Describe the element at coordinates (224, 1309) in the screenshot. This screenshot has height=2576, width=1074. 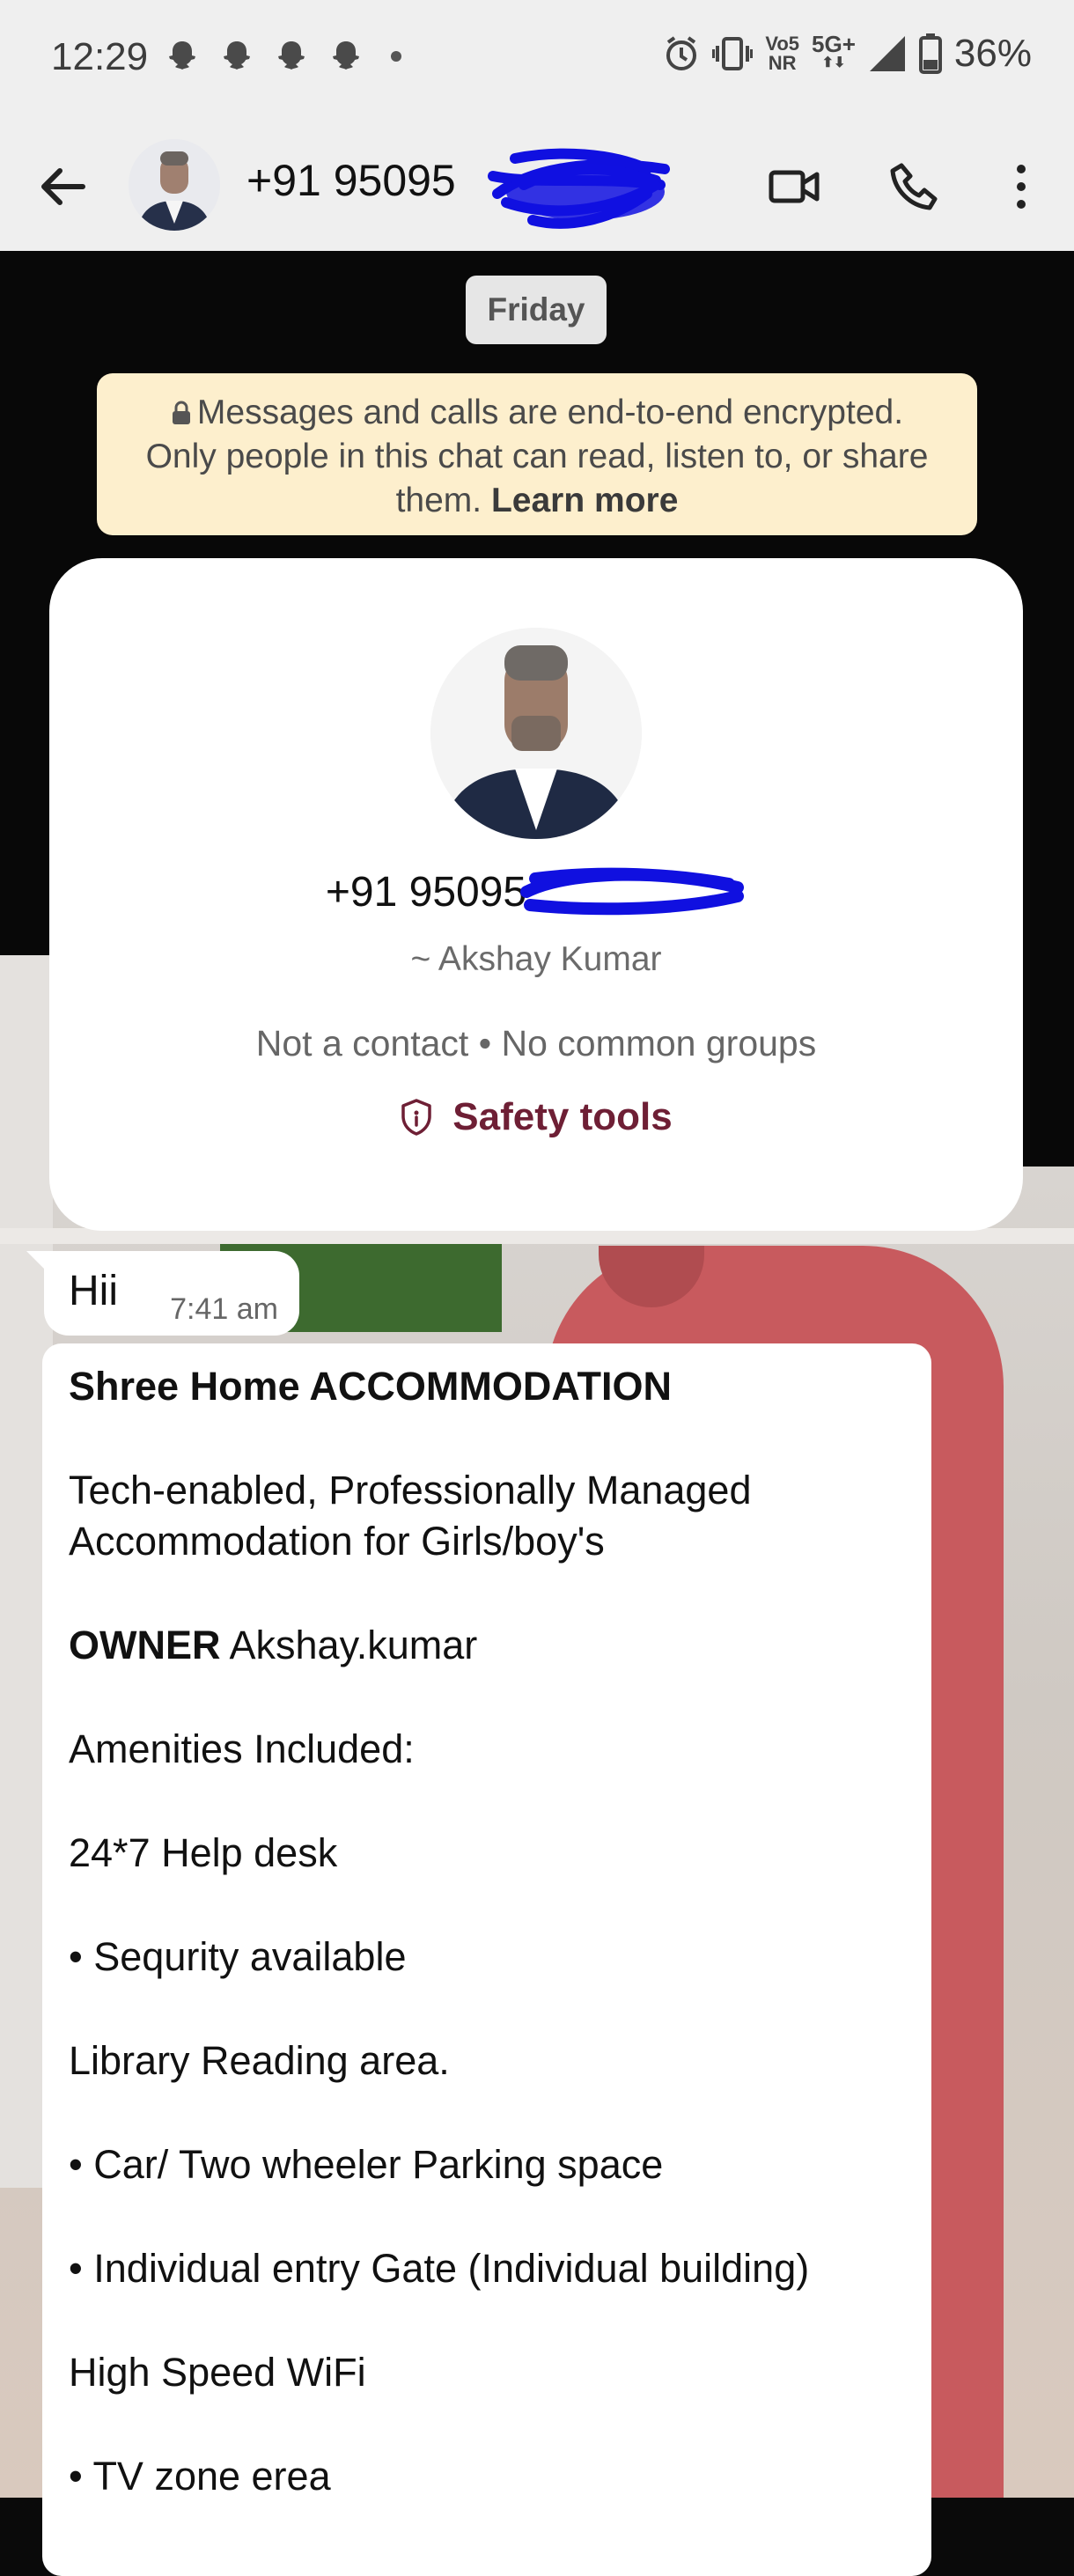
I see `message-time: 7:41 am` at that location.